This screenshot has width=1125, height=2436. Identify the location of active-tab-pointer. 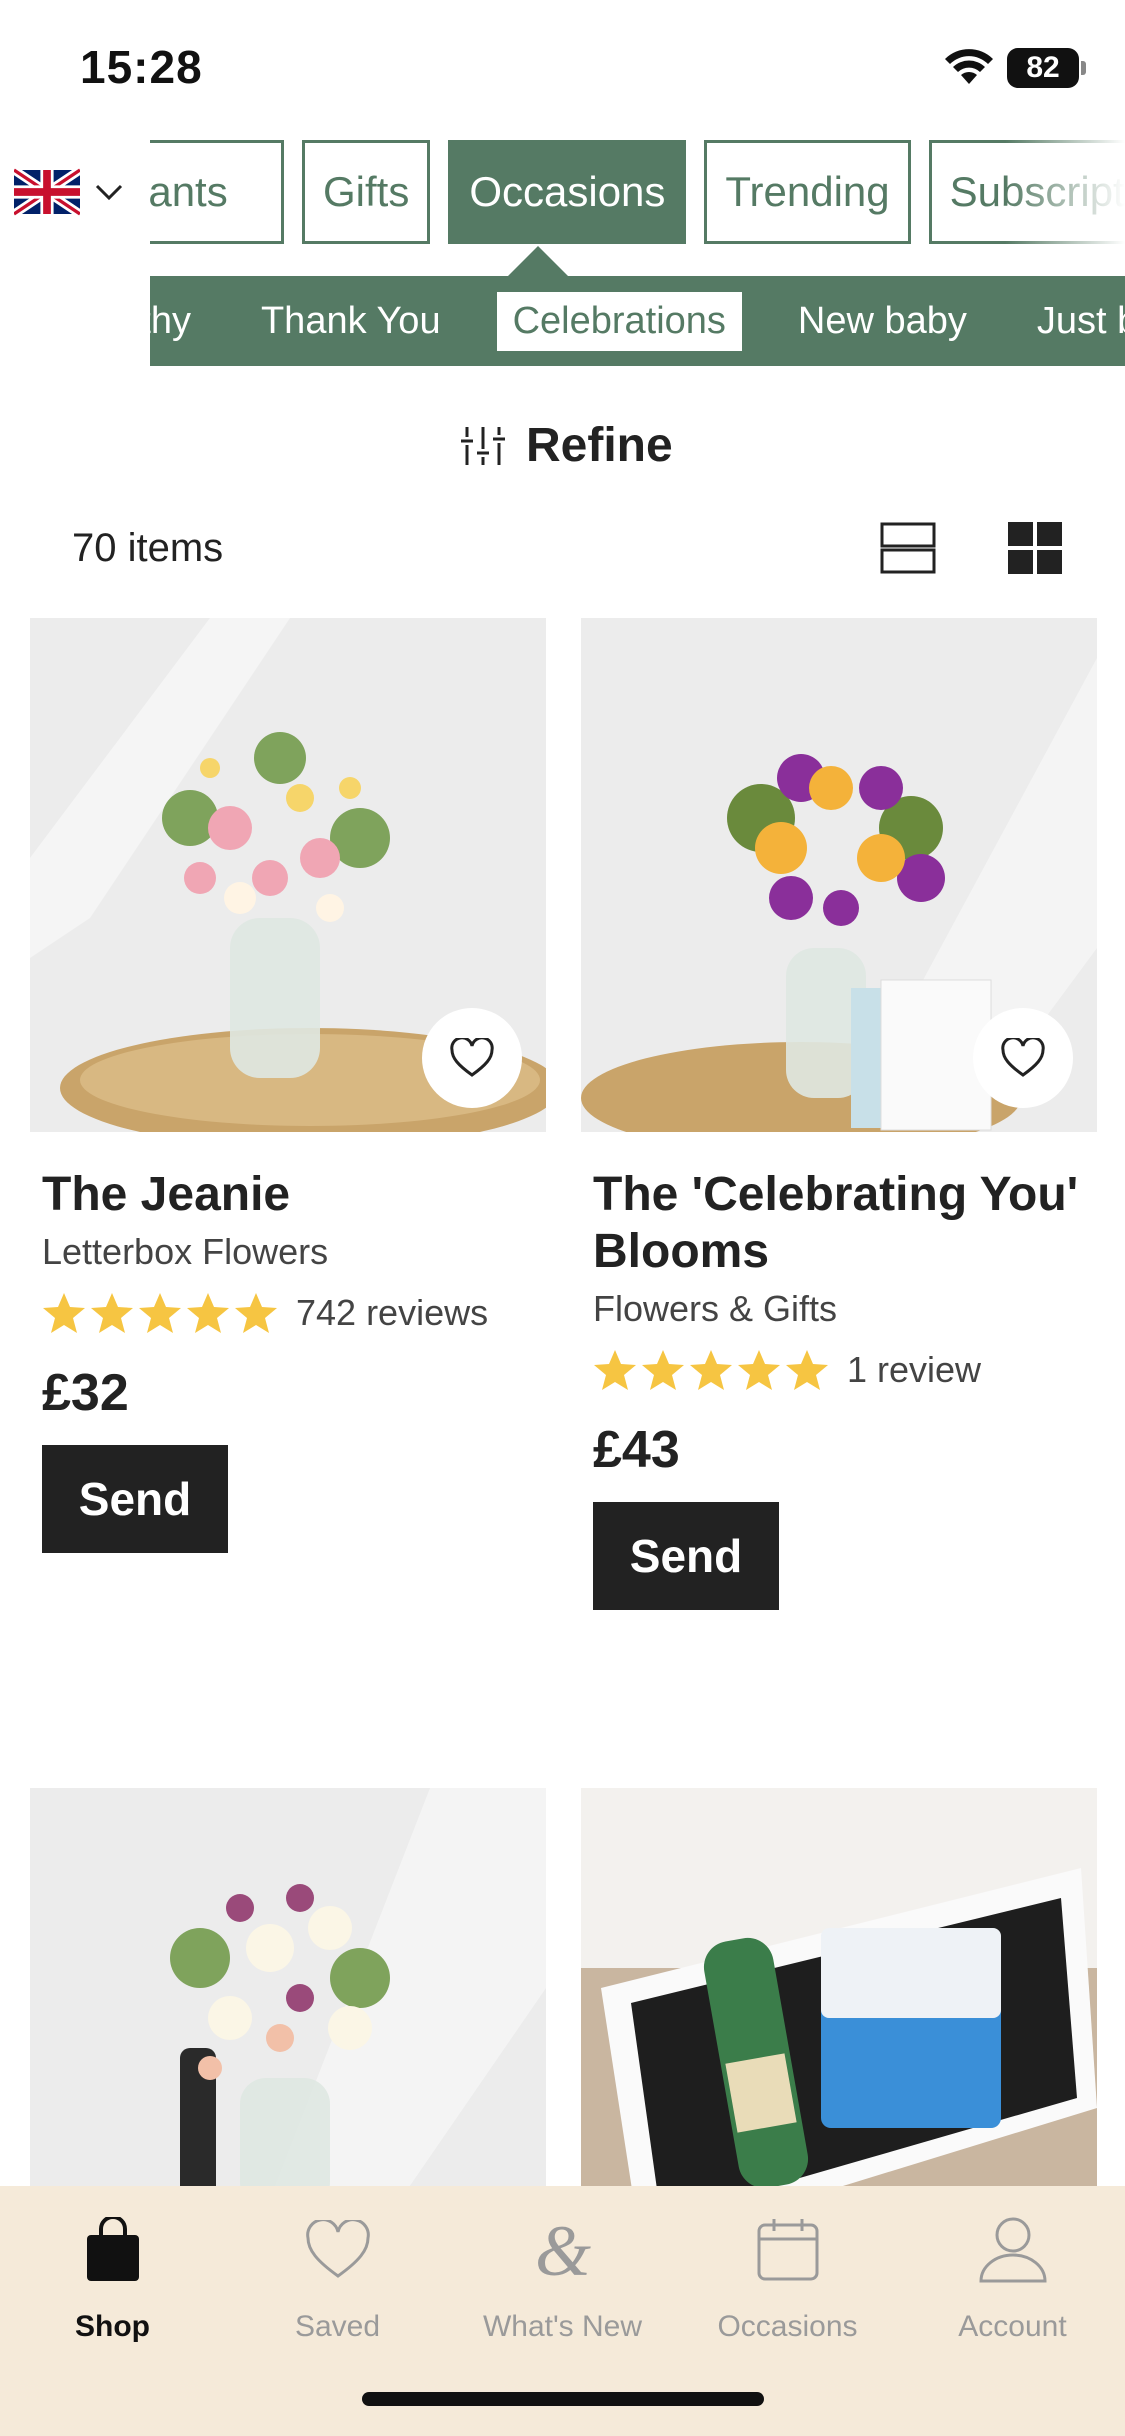
(538, 261).